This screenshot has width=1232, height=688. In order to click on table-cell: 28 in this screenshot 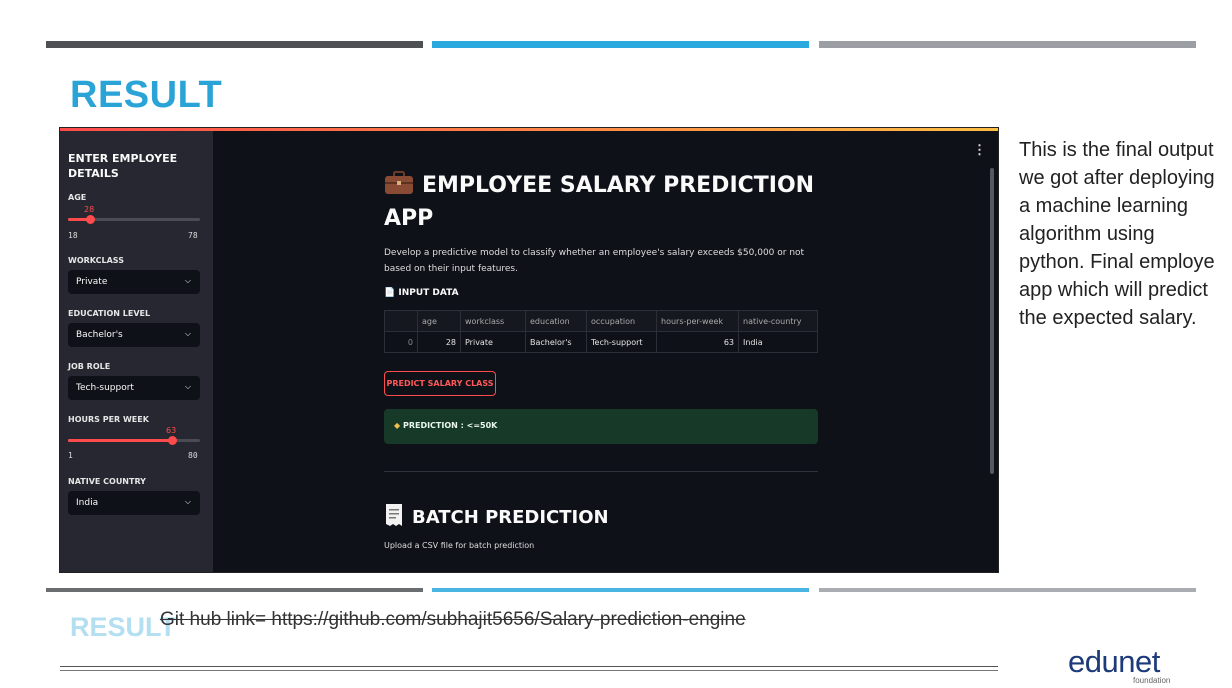, I will do `click(439, 342)`.